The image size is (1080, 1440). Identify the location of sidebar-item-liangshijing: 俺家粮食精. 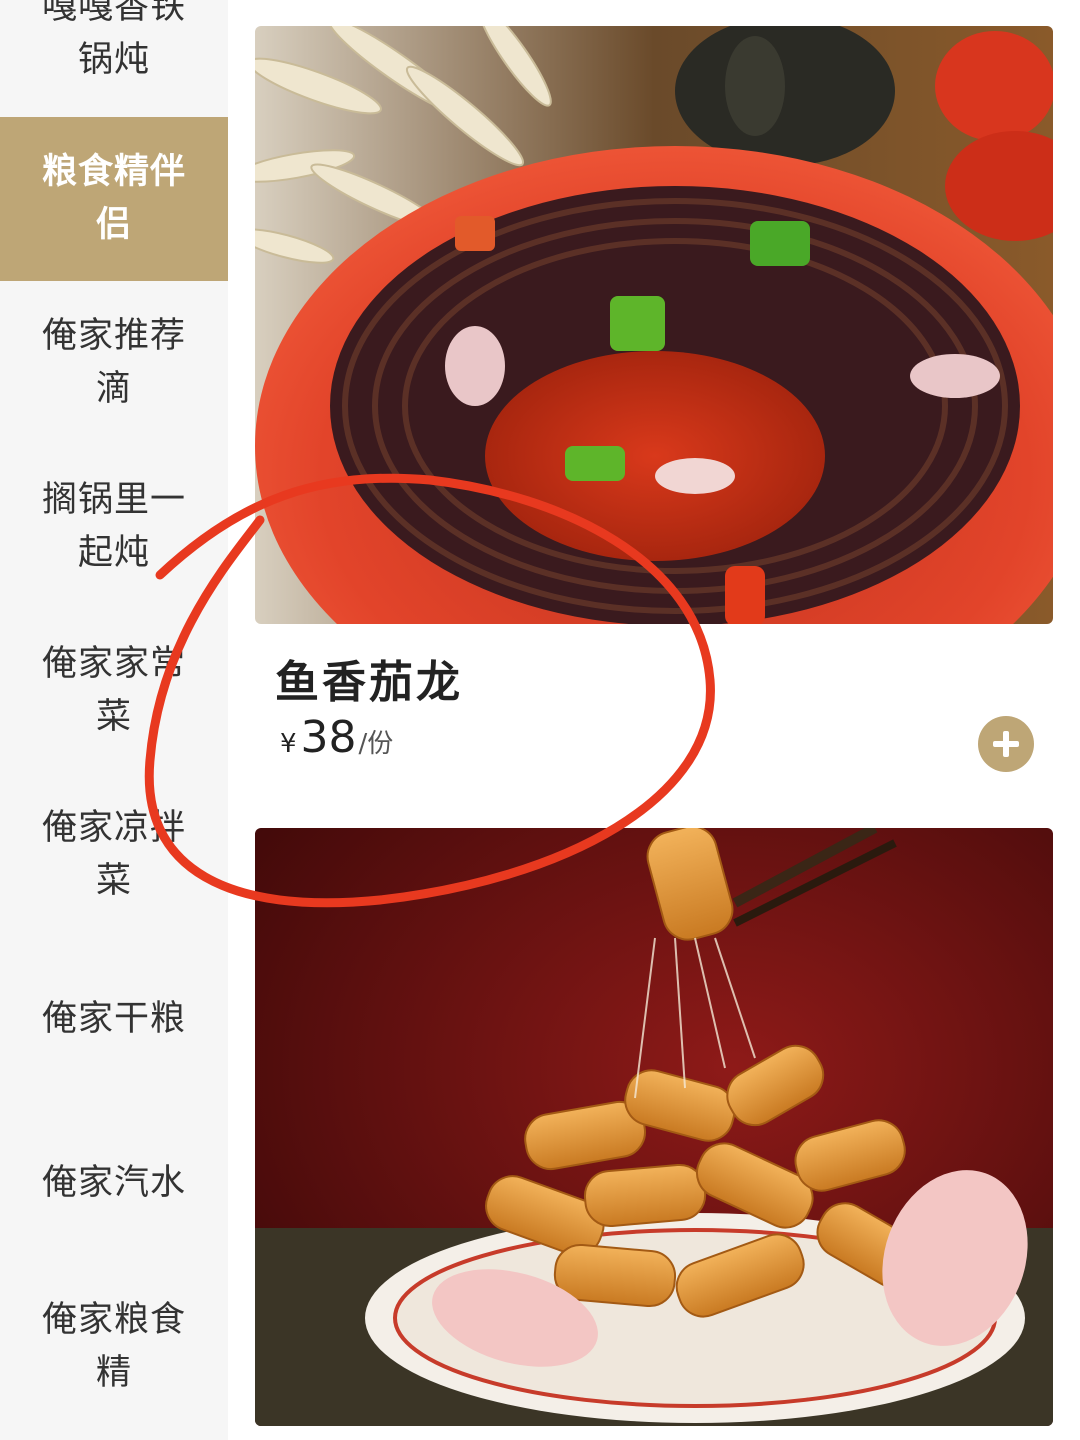
(114, 1347).